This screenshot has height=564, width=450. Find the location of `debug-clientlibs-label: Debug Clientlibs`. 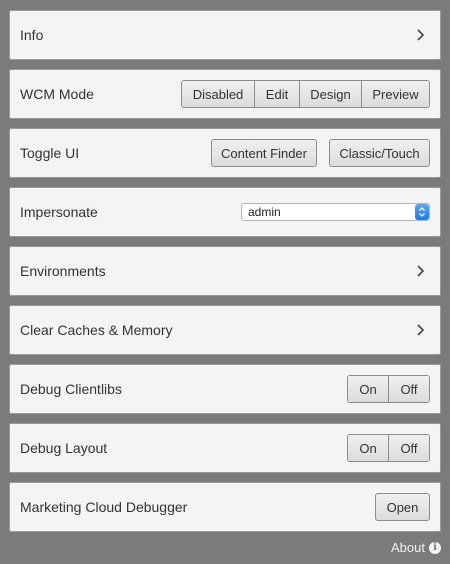

debug-clientlibs-label: Debug Clientlibs is located at coordinates (71, 389).